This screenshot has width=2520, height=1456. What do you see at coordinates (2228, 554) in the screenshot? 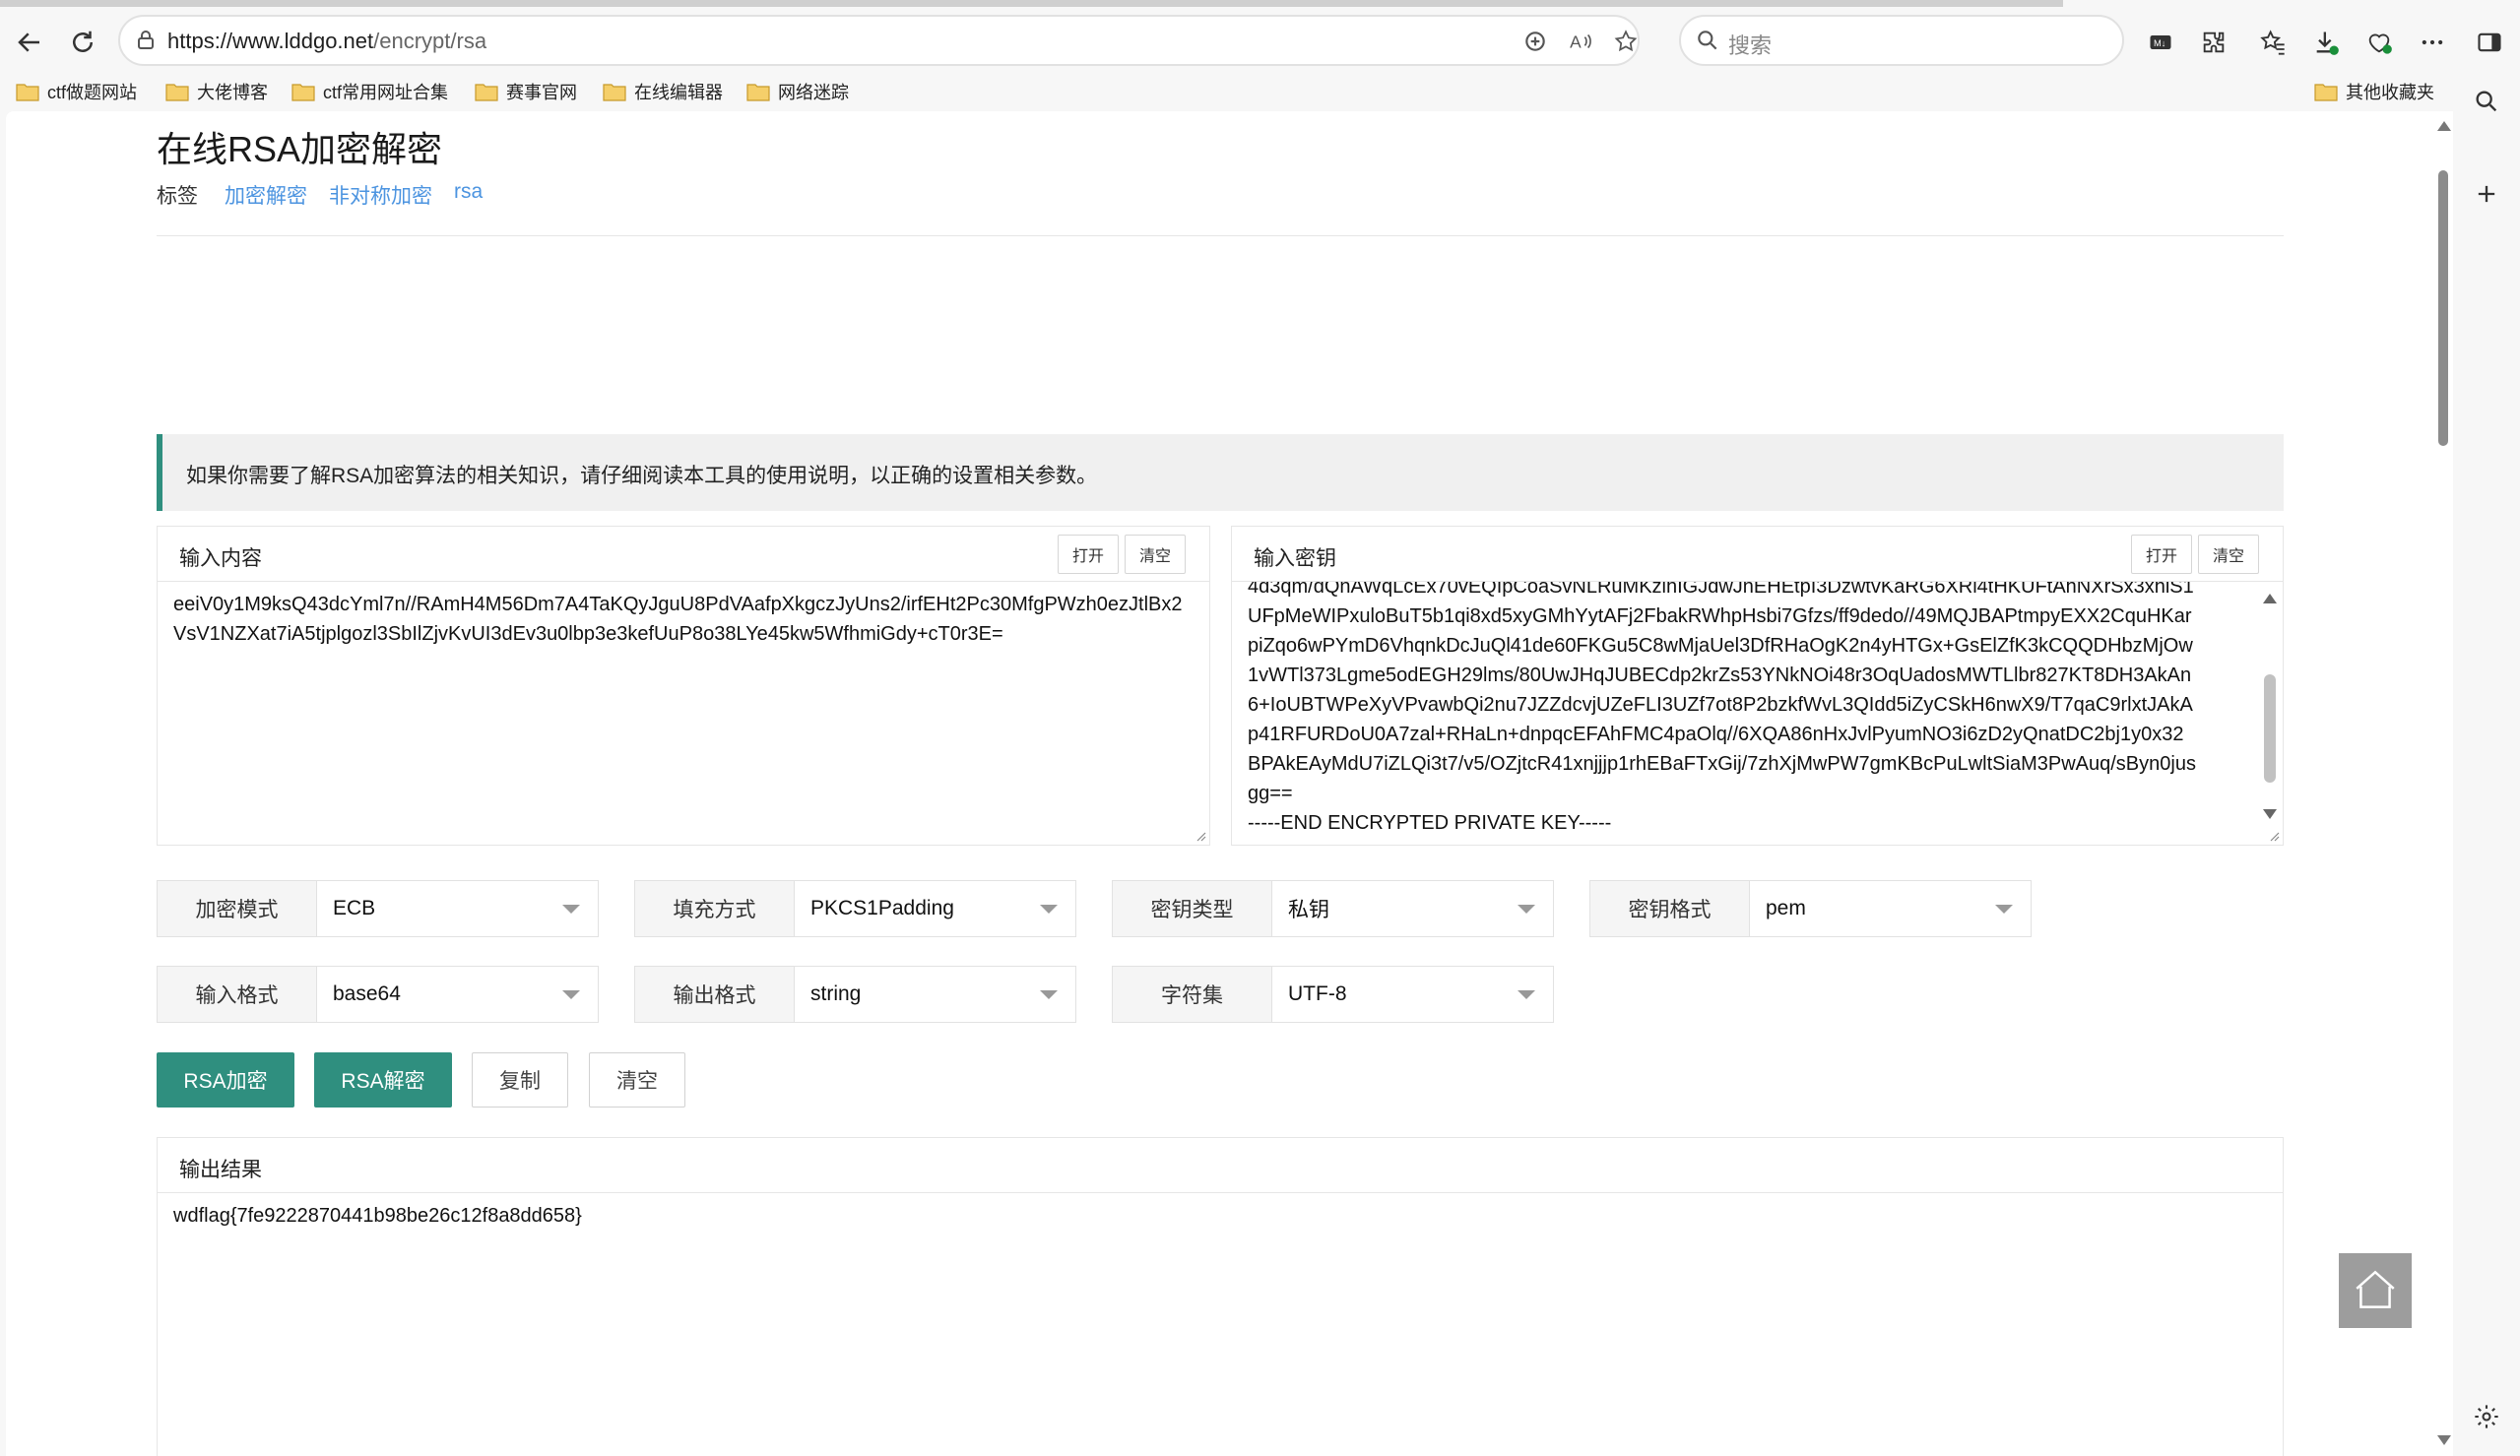
I see `clear-key-button: 清空` at bounding box center [2228, 554].